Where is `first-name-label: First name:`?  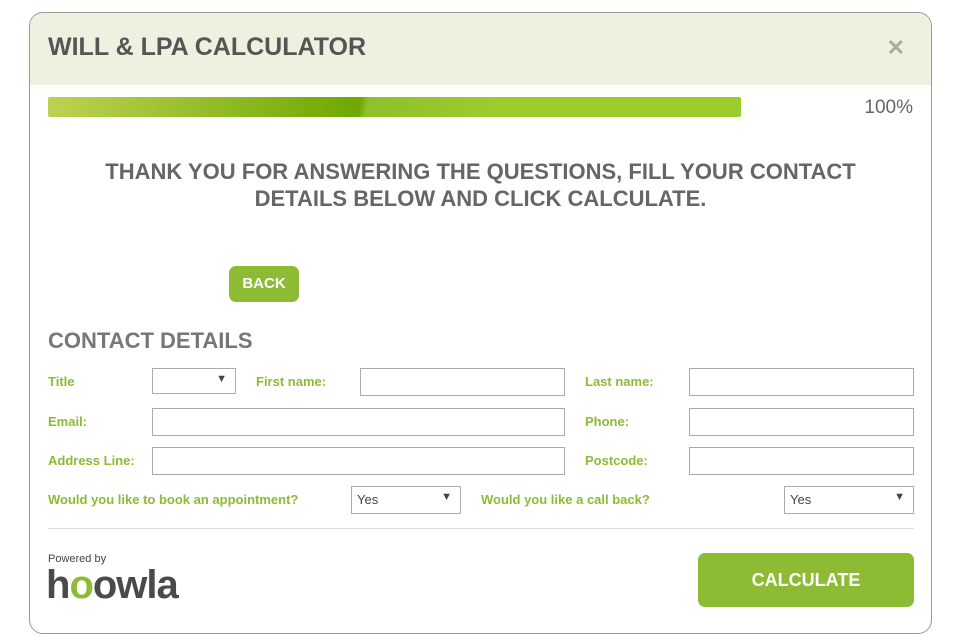
first-name-label: First name: is located at coordinates (291, 381).